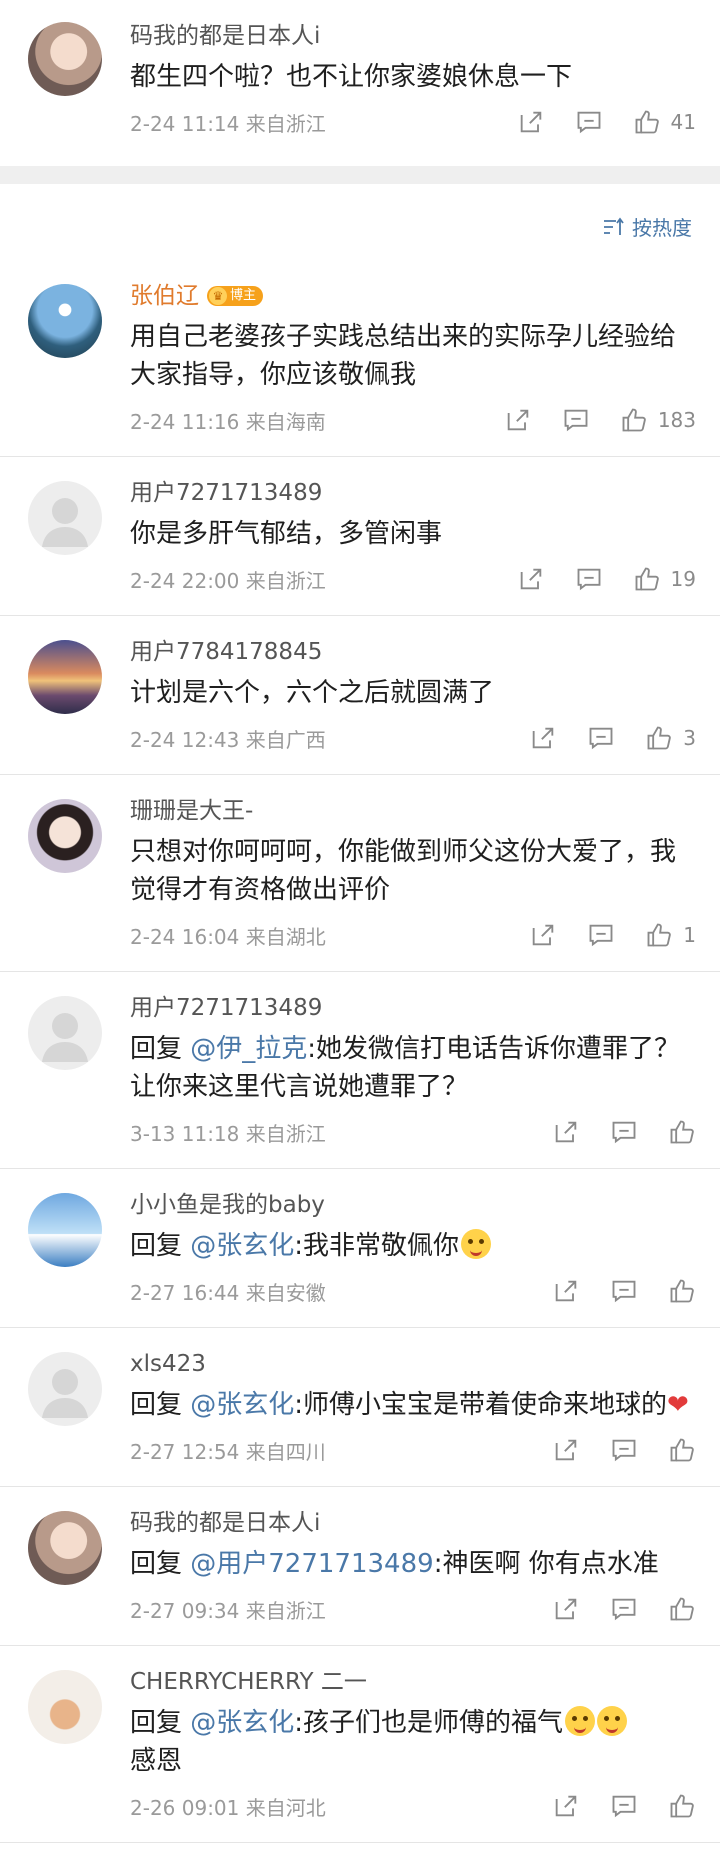 Image resolution: width=720 pixels, height=1862 pixels. I want to click on comment-author: xls423, so click(413, 1364).